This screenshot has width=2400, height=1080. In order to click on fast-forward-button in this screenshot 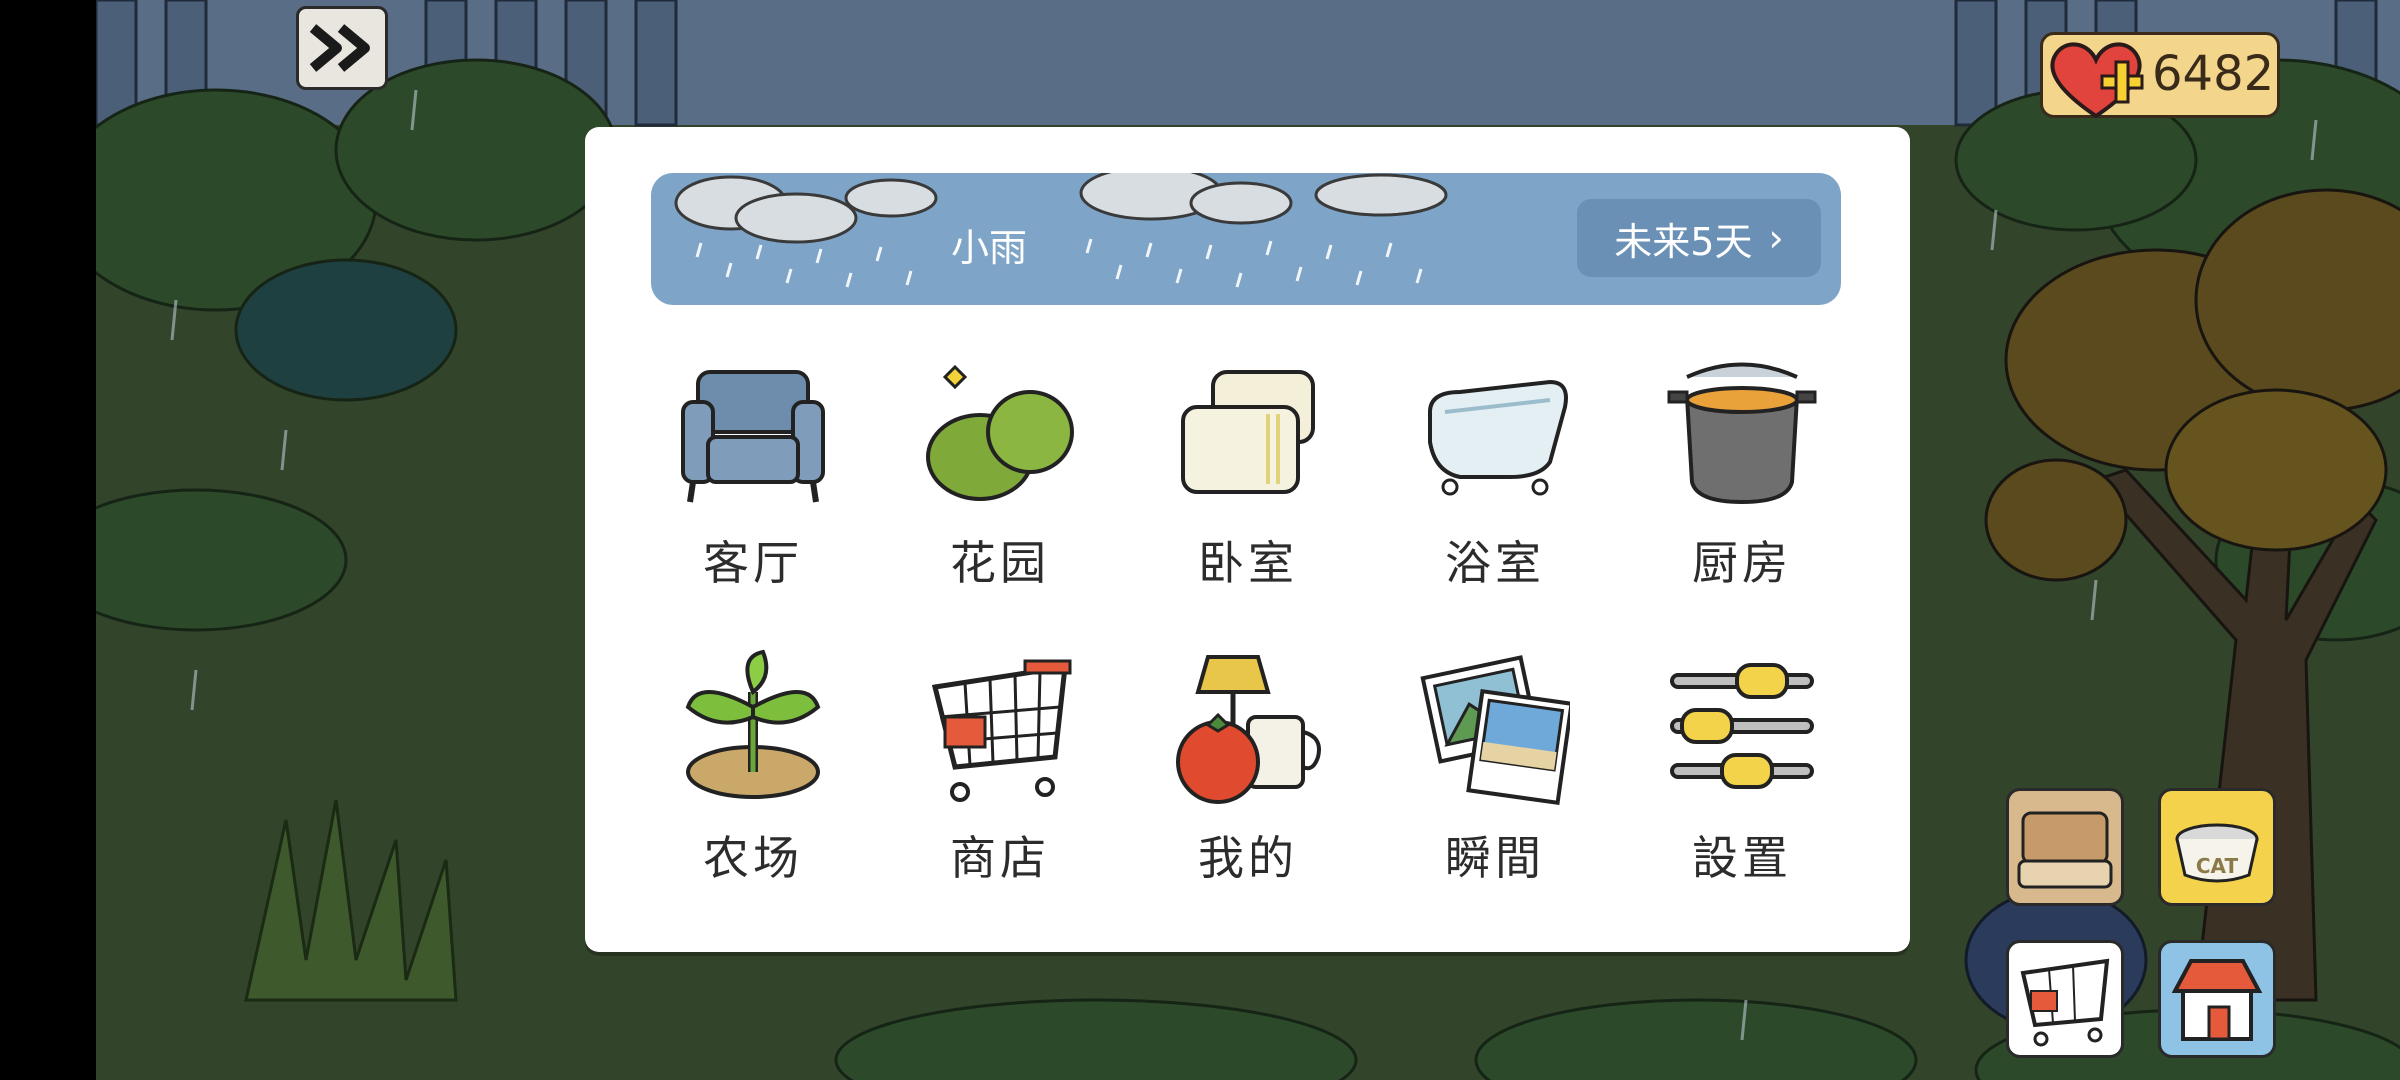, I will do `click(342, 48)`.